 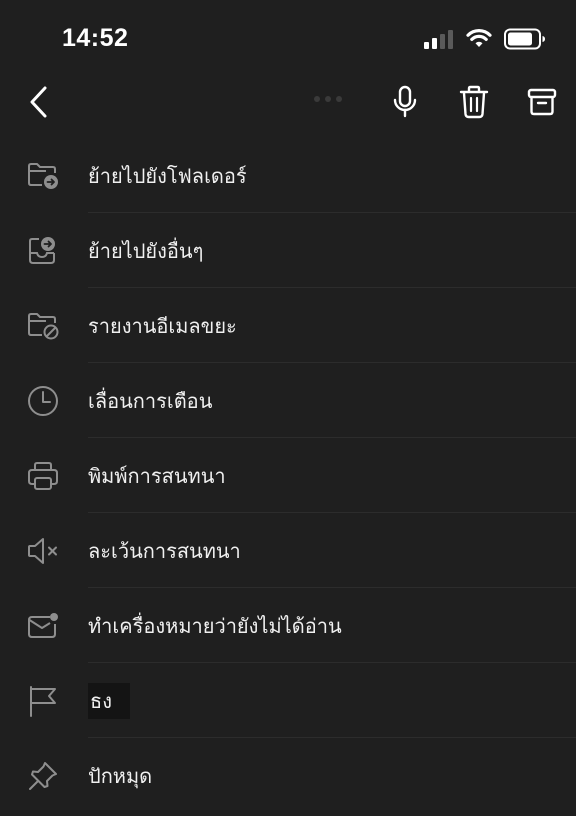 What do you see at coordinates (146, 250) in the screenshot?
I see `menu-item-label: ย้ายไปยังอื่นๆ` at bounding box center [146, 250].